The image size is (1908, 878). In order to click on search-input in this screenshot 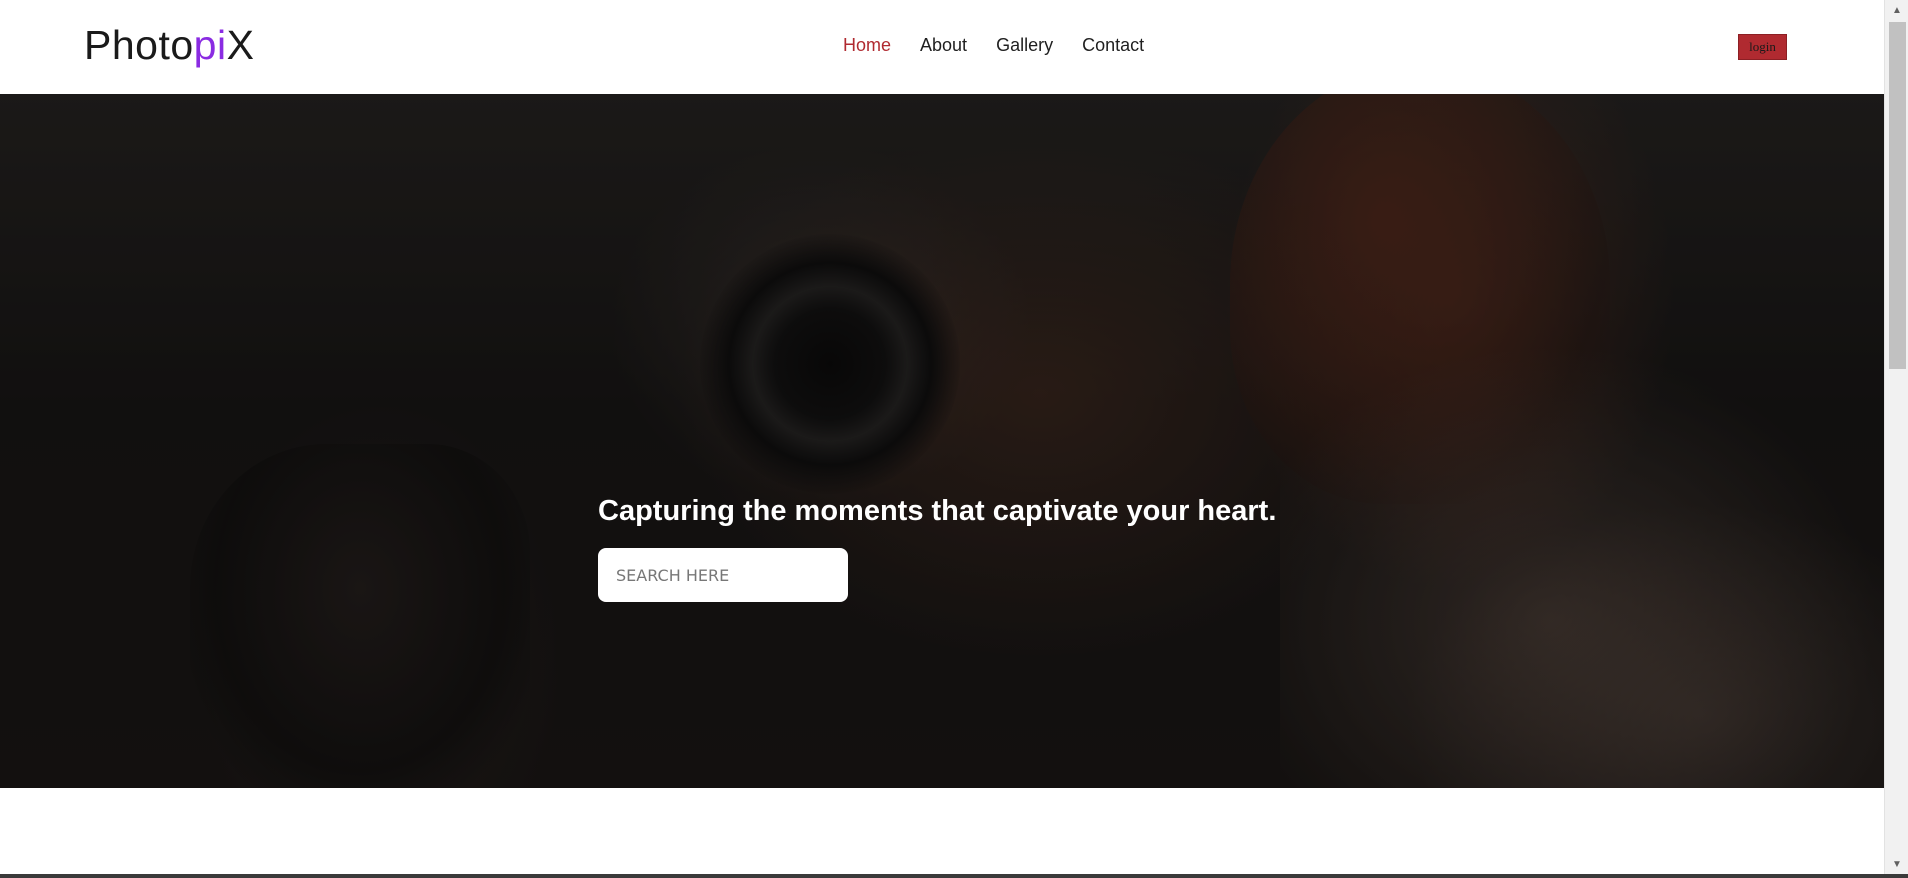, I will do `click(723, 575)`.